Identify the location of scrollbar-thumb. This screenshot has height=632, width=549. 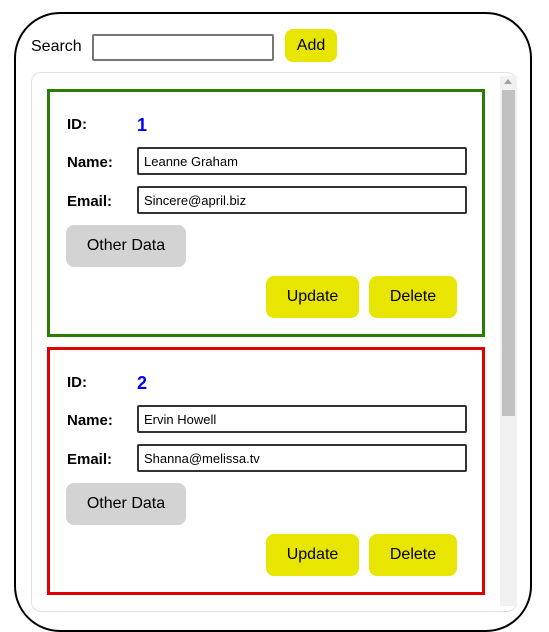
(508, 253).